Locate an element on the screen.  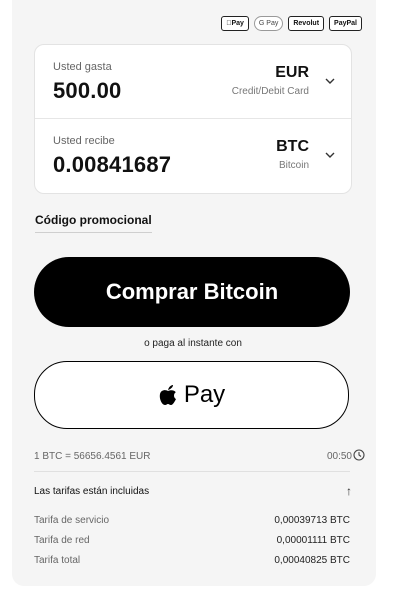
network-fee-label: Tarifa de red is located at coordinates (62, 540).